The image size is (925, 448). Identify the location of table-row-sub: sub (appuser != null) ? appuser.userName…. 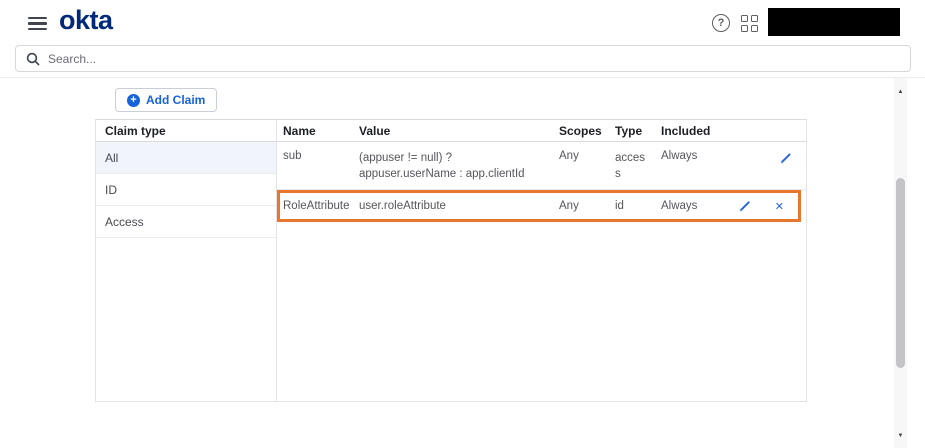
(541, 166).